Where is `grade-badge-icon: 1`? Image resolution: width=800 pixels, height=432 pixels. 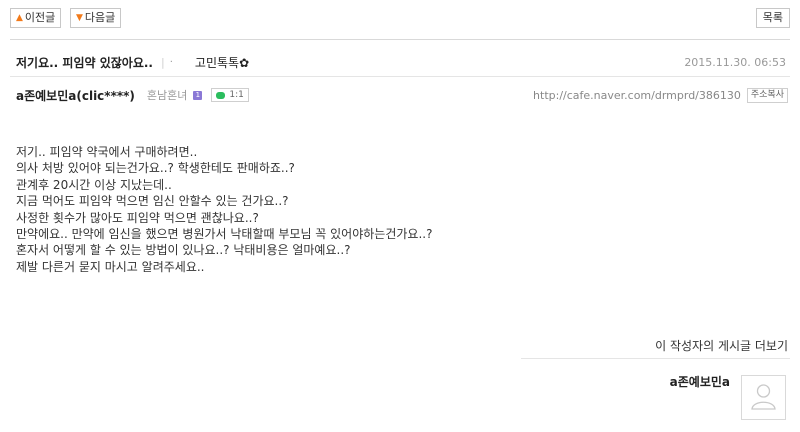
grade-badge-icon: 1 is located at coordinates (198, 95).